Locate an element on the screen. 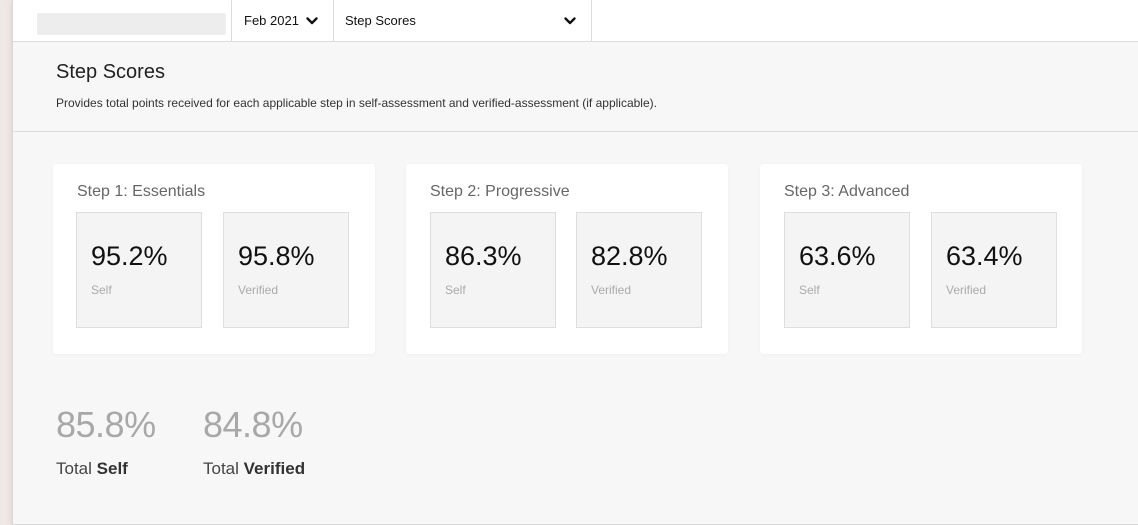 The image size is (1138, 525). self-score-value: 95.2% is located at coordinates (129, 256).